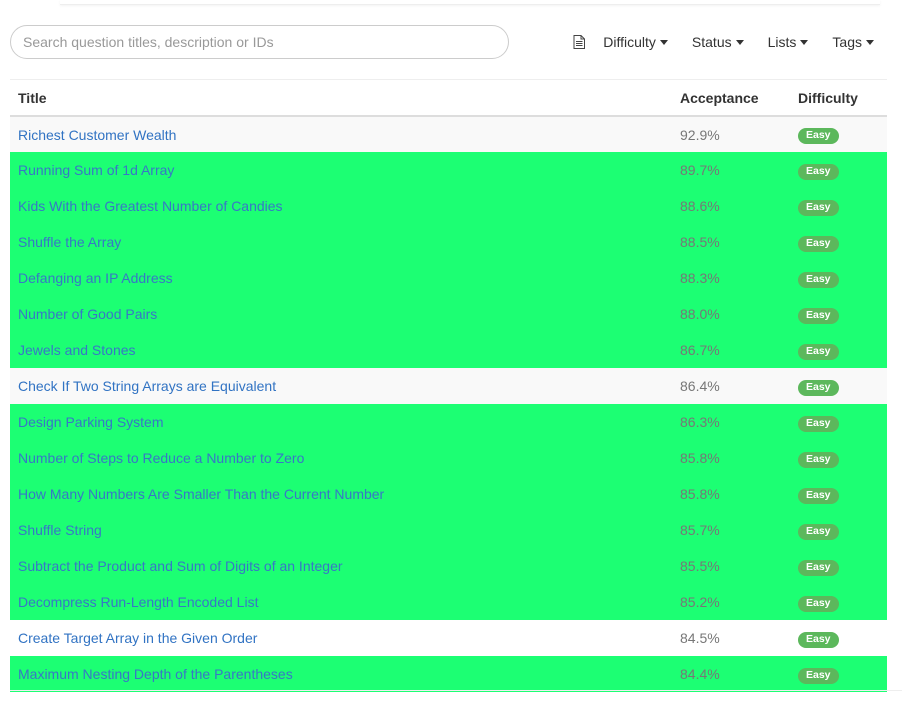 The height and width of the screenshot is (706, 902). What do you see at coordinates (456, 690) in the screenshot?
I see `bottom-divider` at bounding box center [456, 690].